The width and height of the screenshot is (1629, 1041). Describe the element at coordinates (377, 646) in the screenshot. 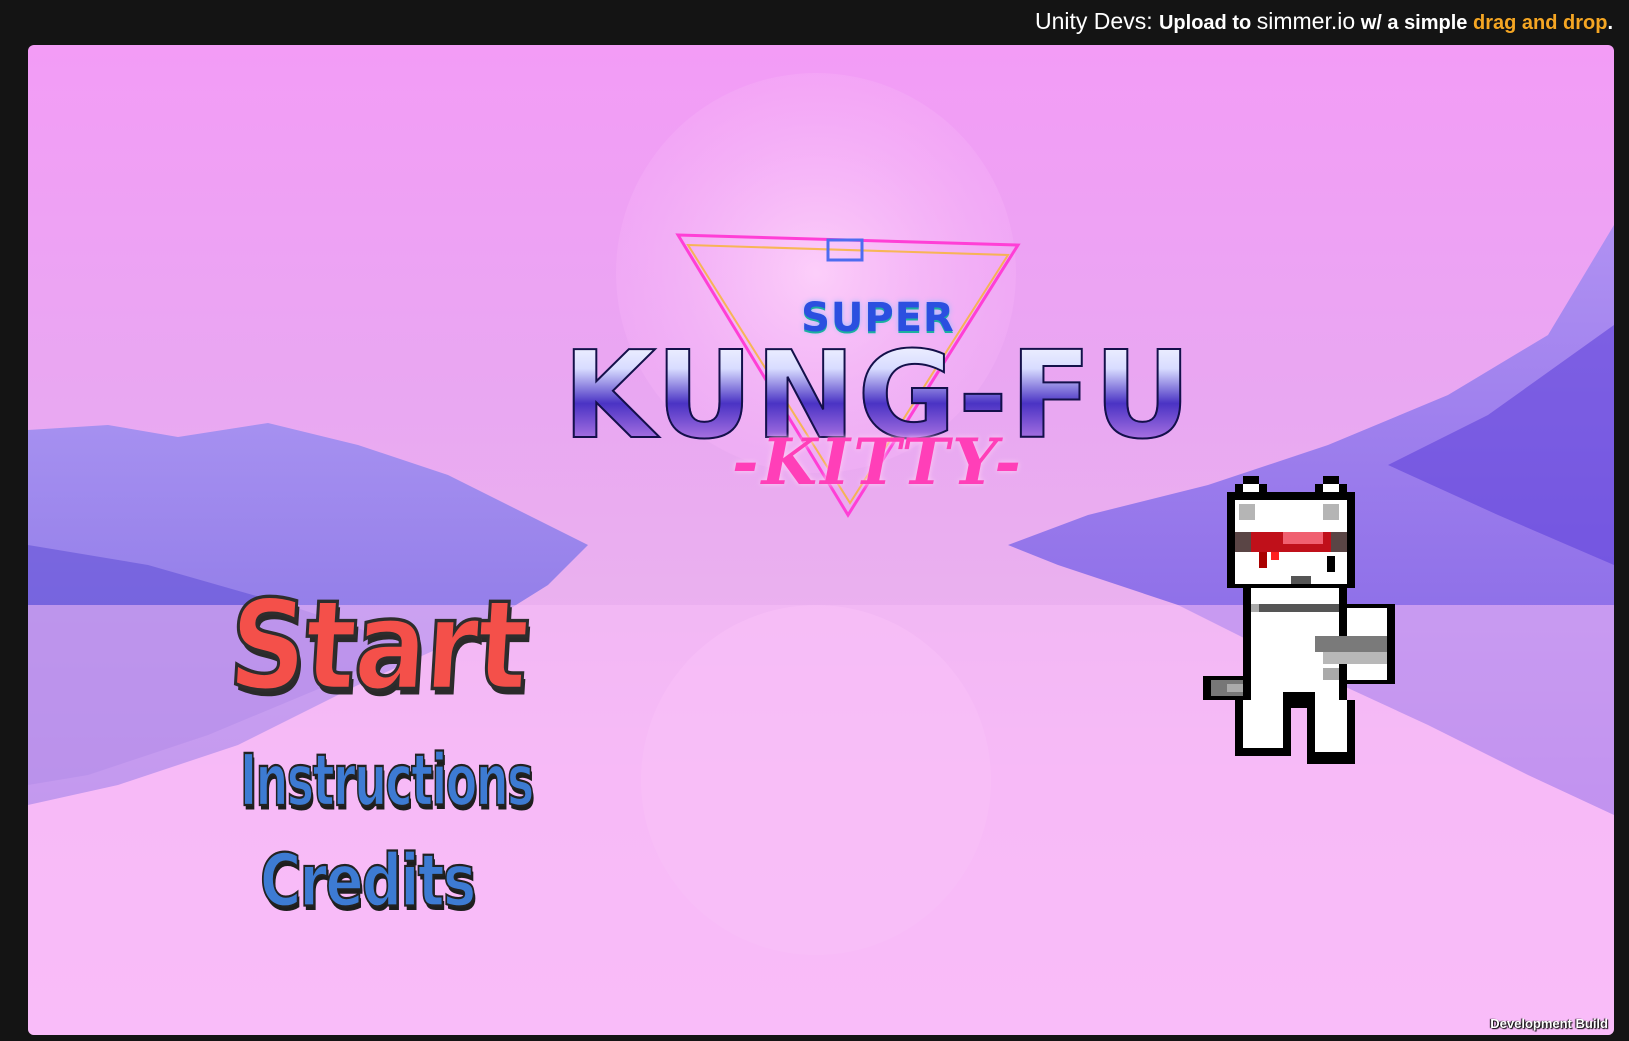

I see `start-button: Start` at that location.